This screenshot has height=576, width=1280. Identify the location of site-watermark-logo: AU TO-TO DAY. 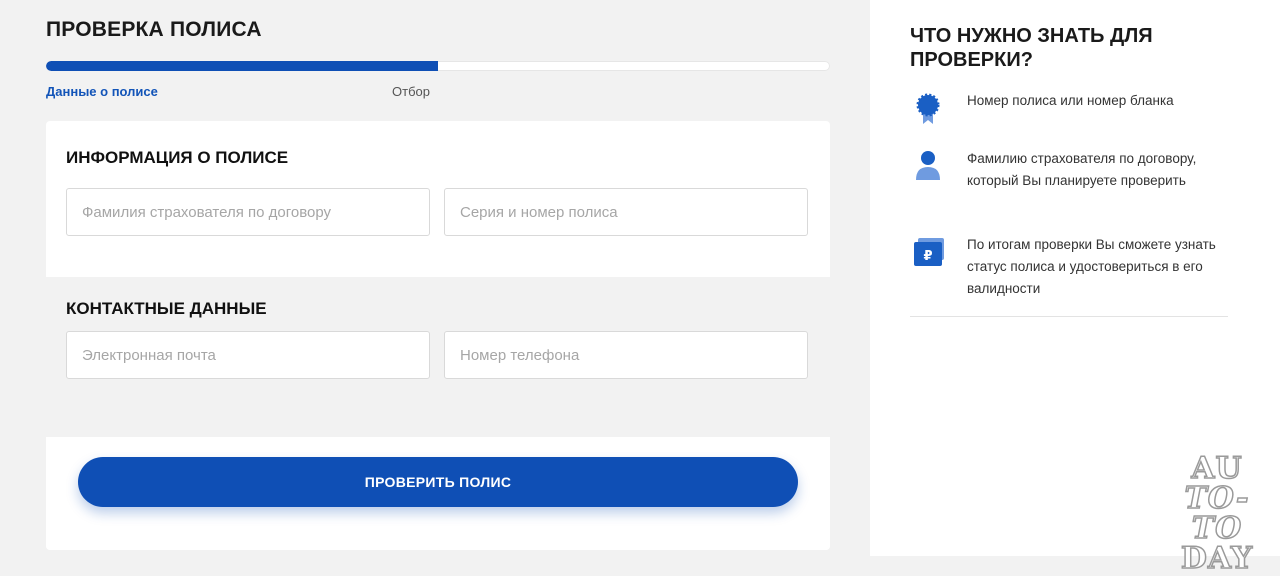
(1217, 513).